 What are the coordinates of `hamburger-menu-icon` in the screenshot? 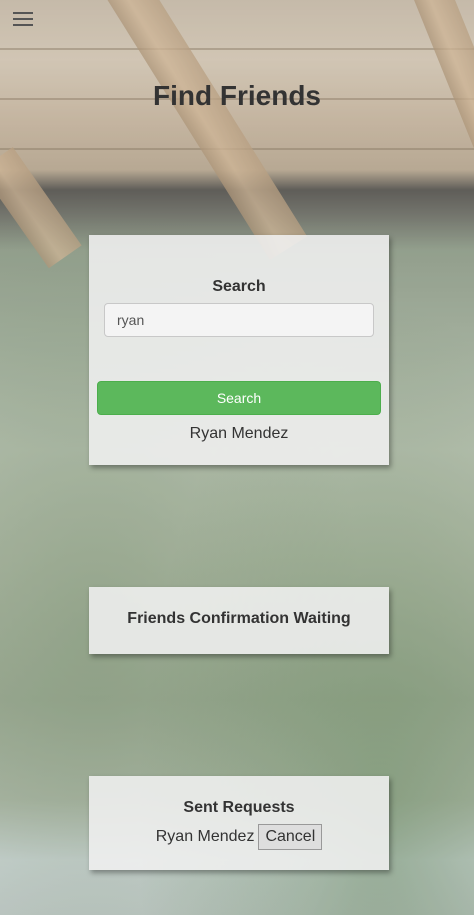 It's located at (23, 19).